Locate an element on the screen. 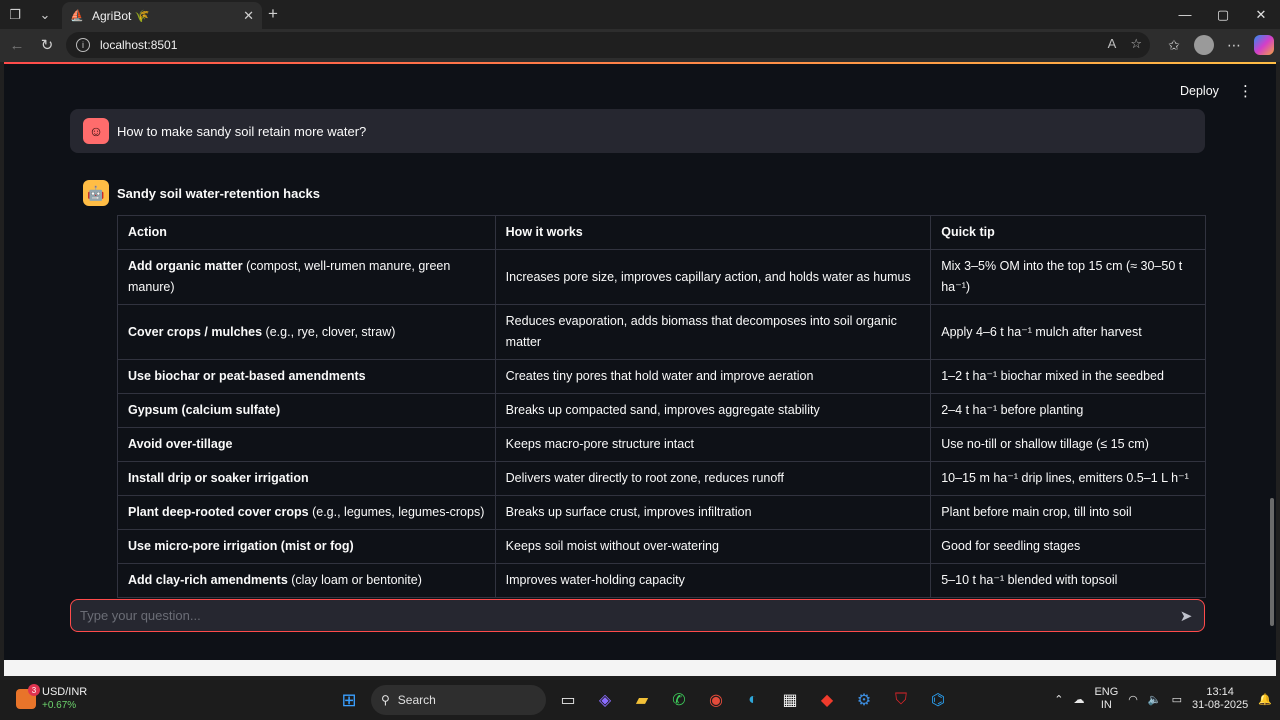  currency-widget: 3 USD/INR +0.67% is located at coordinates (52, 698).